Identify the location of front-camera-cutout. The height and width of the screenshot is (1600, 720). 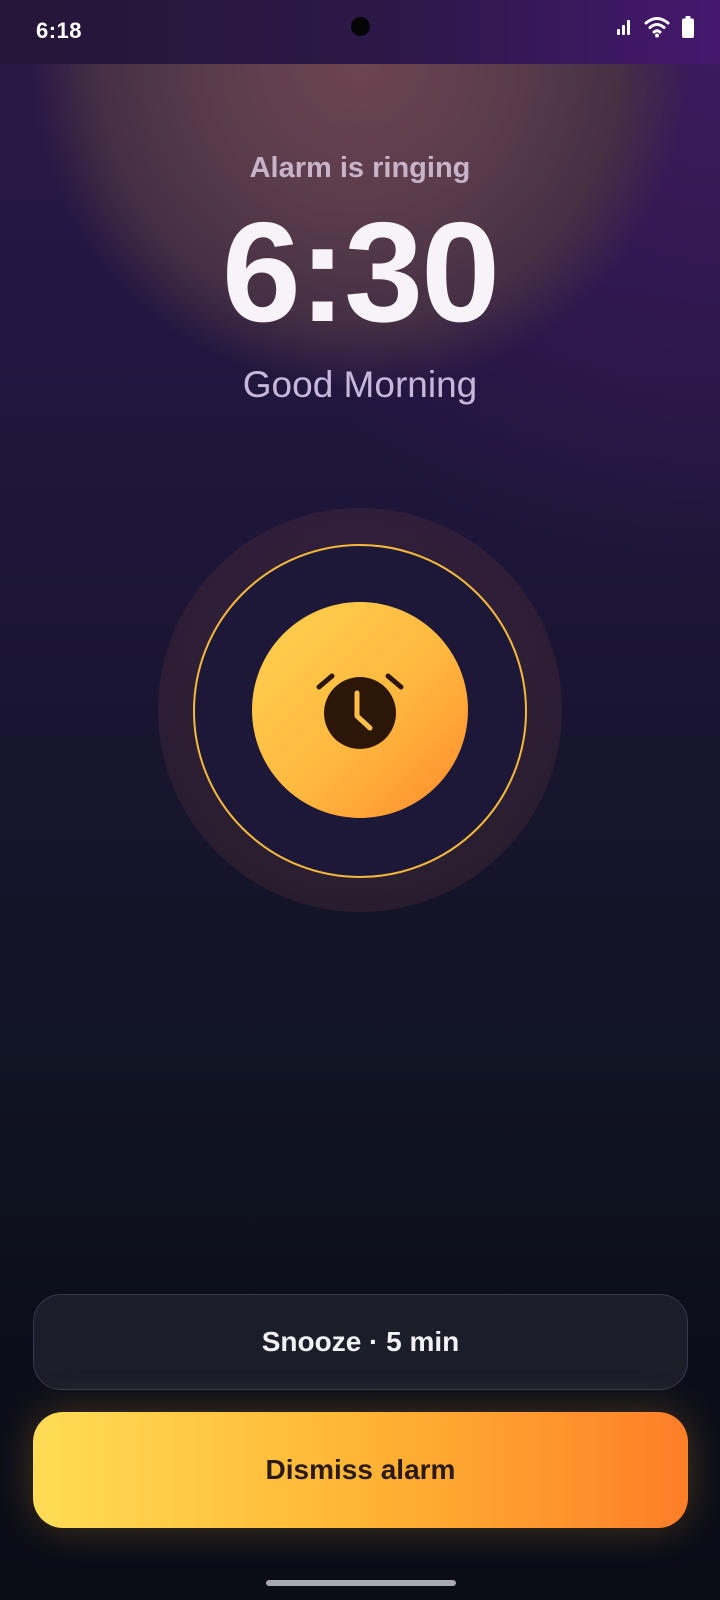
(360, 26).